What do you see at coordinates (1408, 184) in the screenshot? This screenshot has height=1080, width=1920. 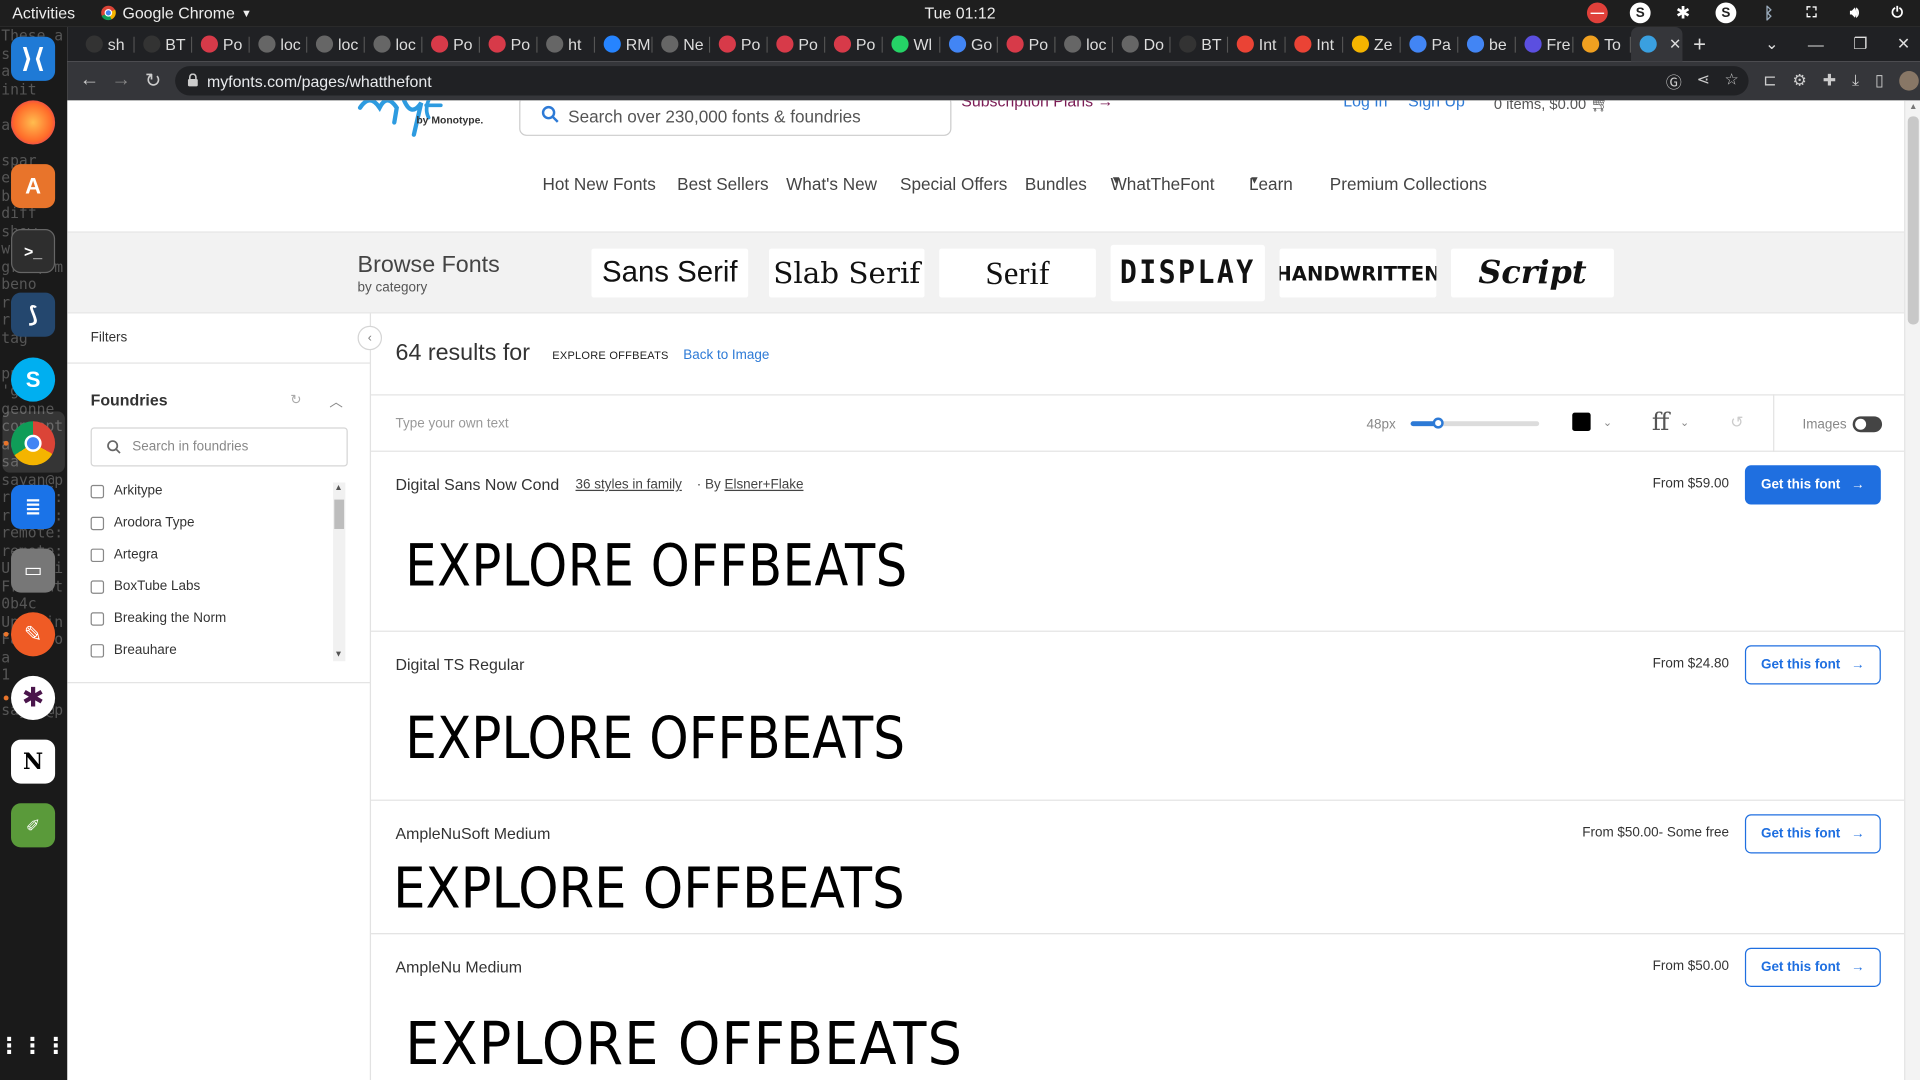 I see `nav-premium-collections: Premium Collections` at bounding box center [1408, 184].